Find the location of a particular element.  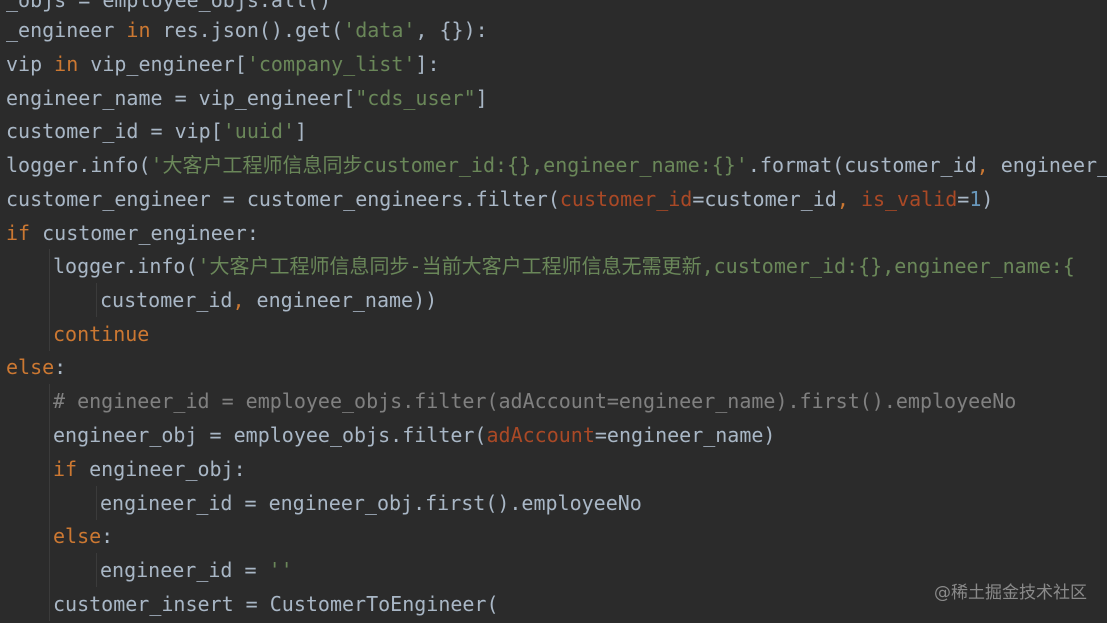

code-token: 'uuid' is located at coordinates (258, 131).